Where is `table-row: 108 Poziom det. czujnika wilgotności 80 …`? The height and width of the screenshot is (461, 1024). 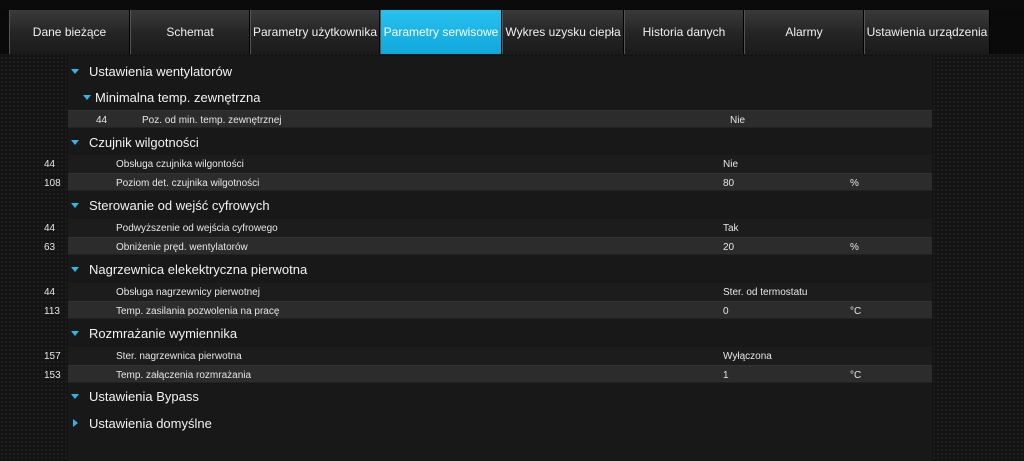 table-row: 108 Poziom det. czujnika wilgotności 80 … is located at coordinates (488, 182).